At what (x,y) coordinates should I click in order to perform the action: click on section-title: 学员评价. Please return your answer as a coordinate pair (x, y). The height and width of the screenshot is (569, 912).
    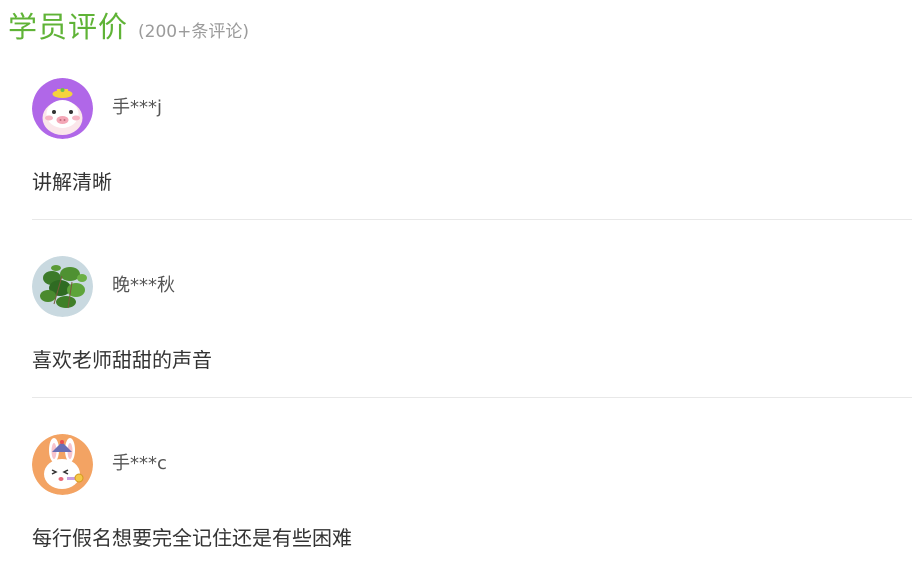
    Looking at the image, I should click on (68, 27).